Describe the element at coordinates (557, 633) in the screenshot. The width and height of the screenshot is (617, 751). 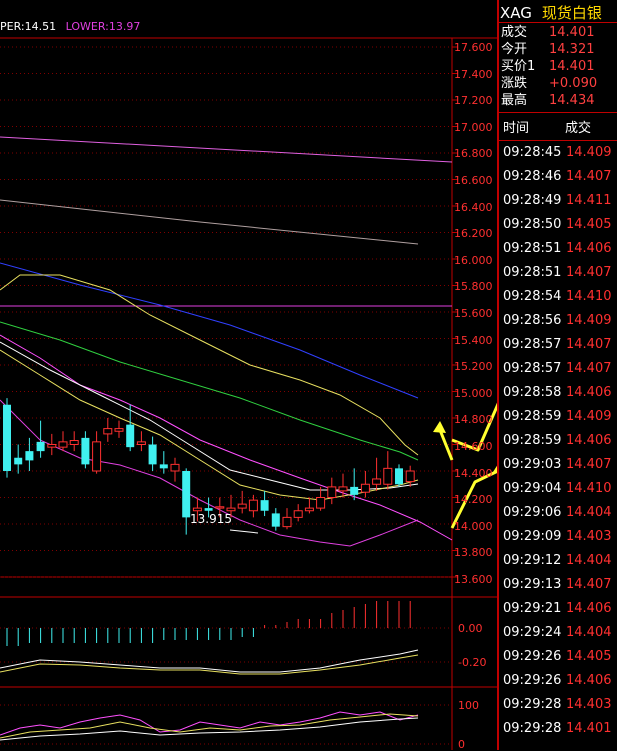
I see `tick-row: 09:29:24 14.404` at that location.